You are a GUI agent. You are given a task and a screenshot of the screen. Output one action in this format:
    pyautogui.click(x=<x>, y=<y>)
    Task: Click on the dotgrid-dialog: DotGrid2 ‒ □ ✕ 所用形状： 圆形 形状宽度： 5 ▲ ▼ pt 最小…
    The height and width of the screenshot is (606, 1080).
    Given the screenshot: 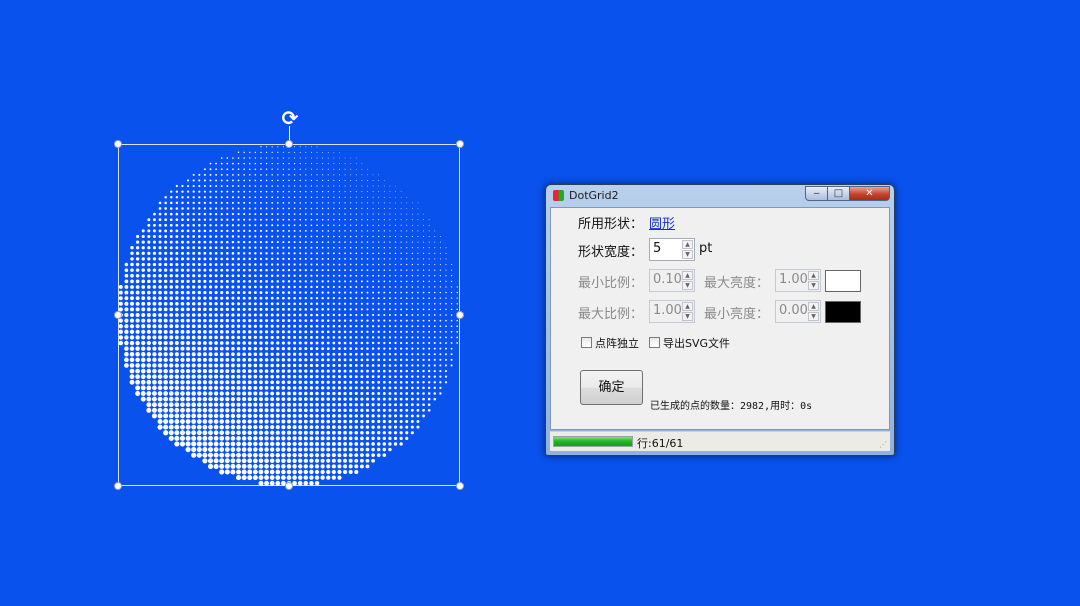 What is the action you would take?
    pyautogui.click(x=720, y=320)
    